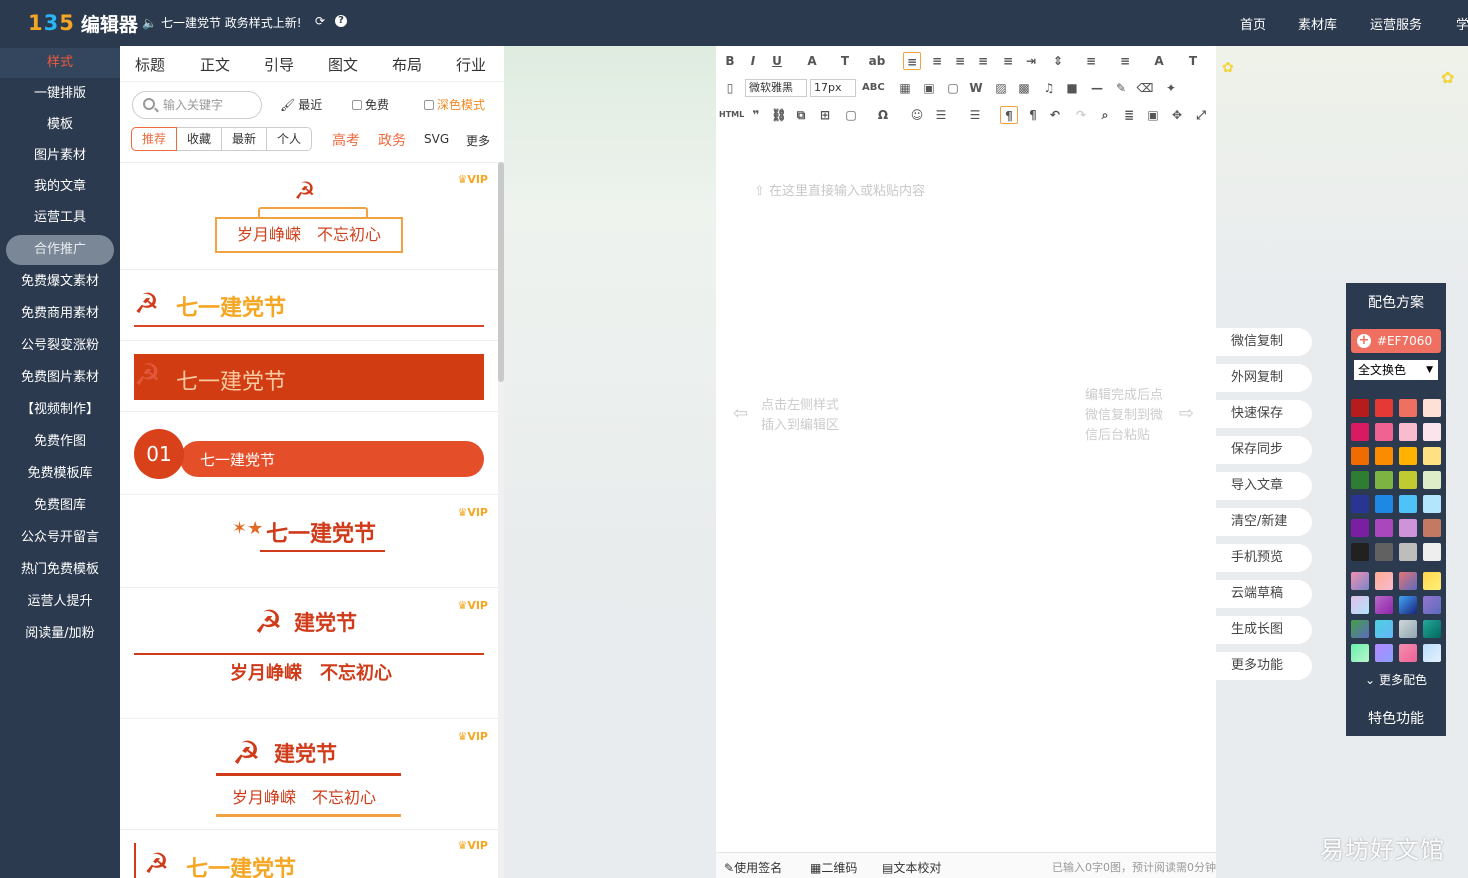 Image resolution: width=1468 pixels, height=878 pixels. I want to click on special-features-button: 特色功能, so click(1396, 718).